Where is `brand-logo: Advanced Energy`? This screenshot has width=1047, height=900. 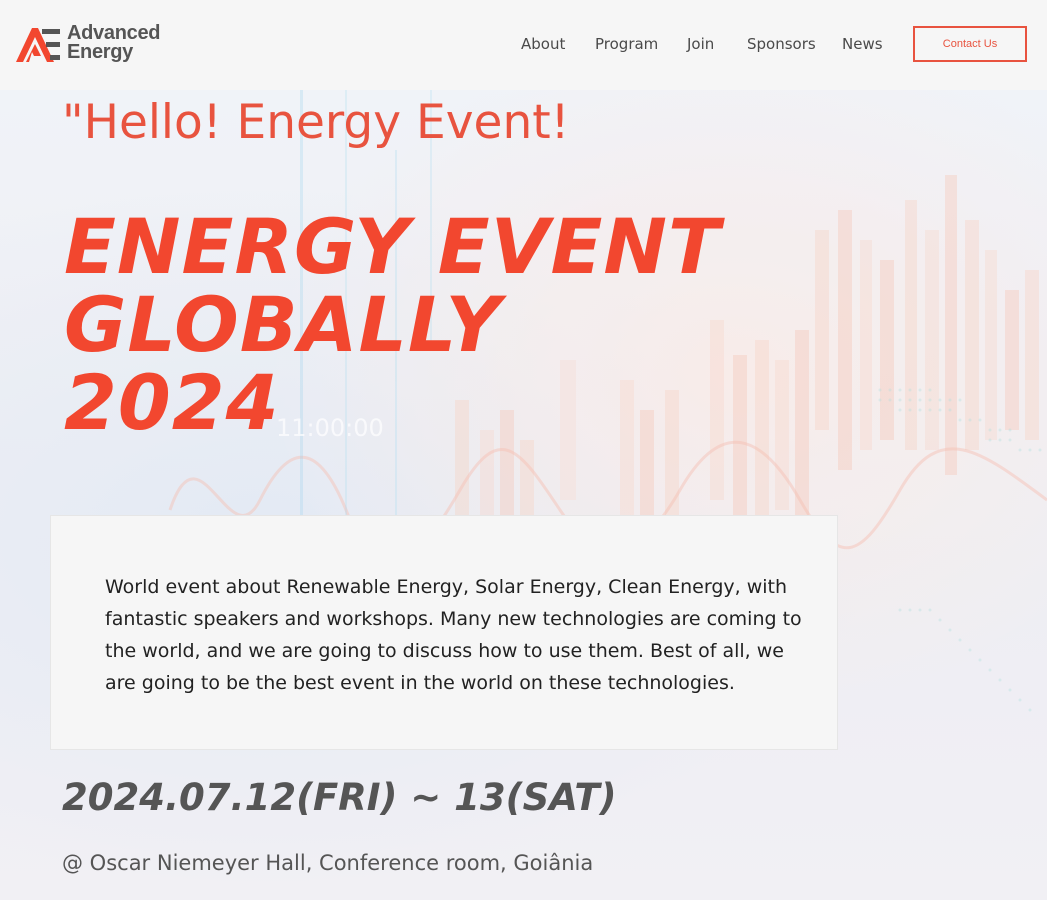 brand-logo: Advanced Energy is located at coordinates (96, 45).